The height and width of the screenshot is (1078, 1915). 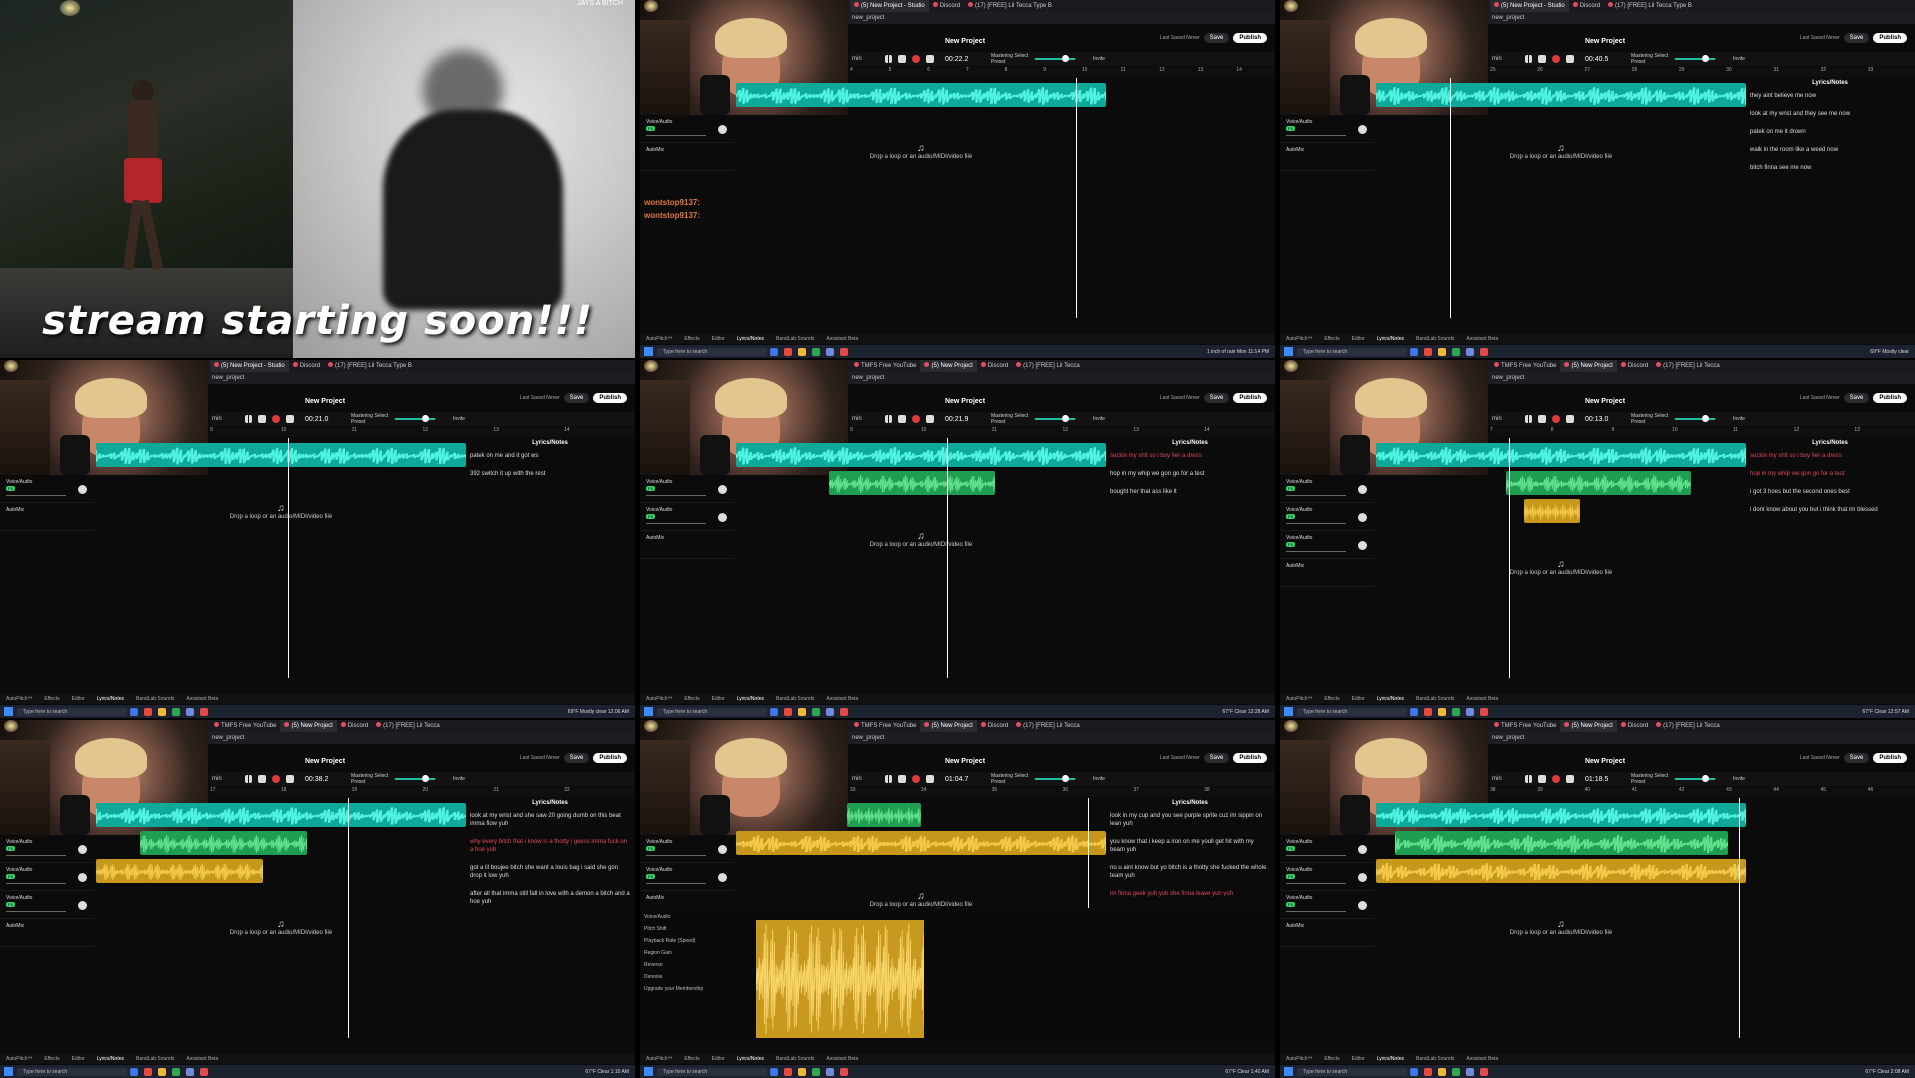 What do you see at coordinates (459, 419) in the screenshot?
I see `invite-button: Invite` at bounding box center [459, 419].